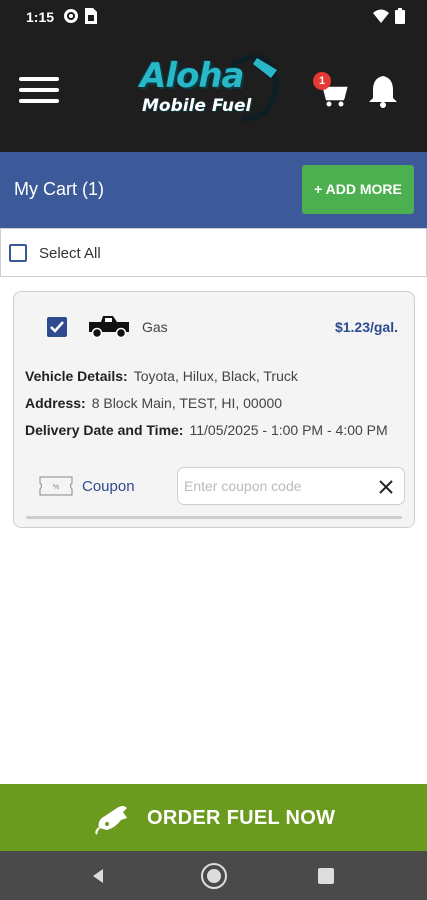  What do you see at coordinates (386, 487) in the screenshot?
I see `close-icon` at bounding box center [386, 487].